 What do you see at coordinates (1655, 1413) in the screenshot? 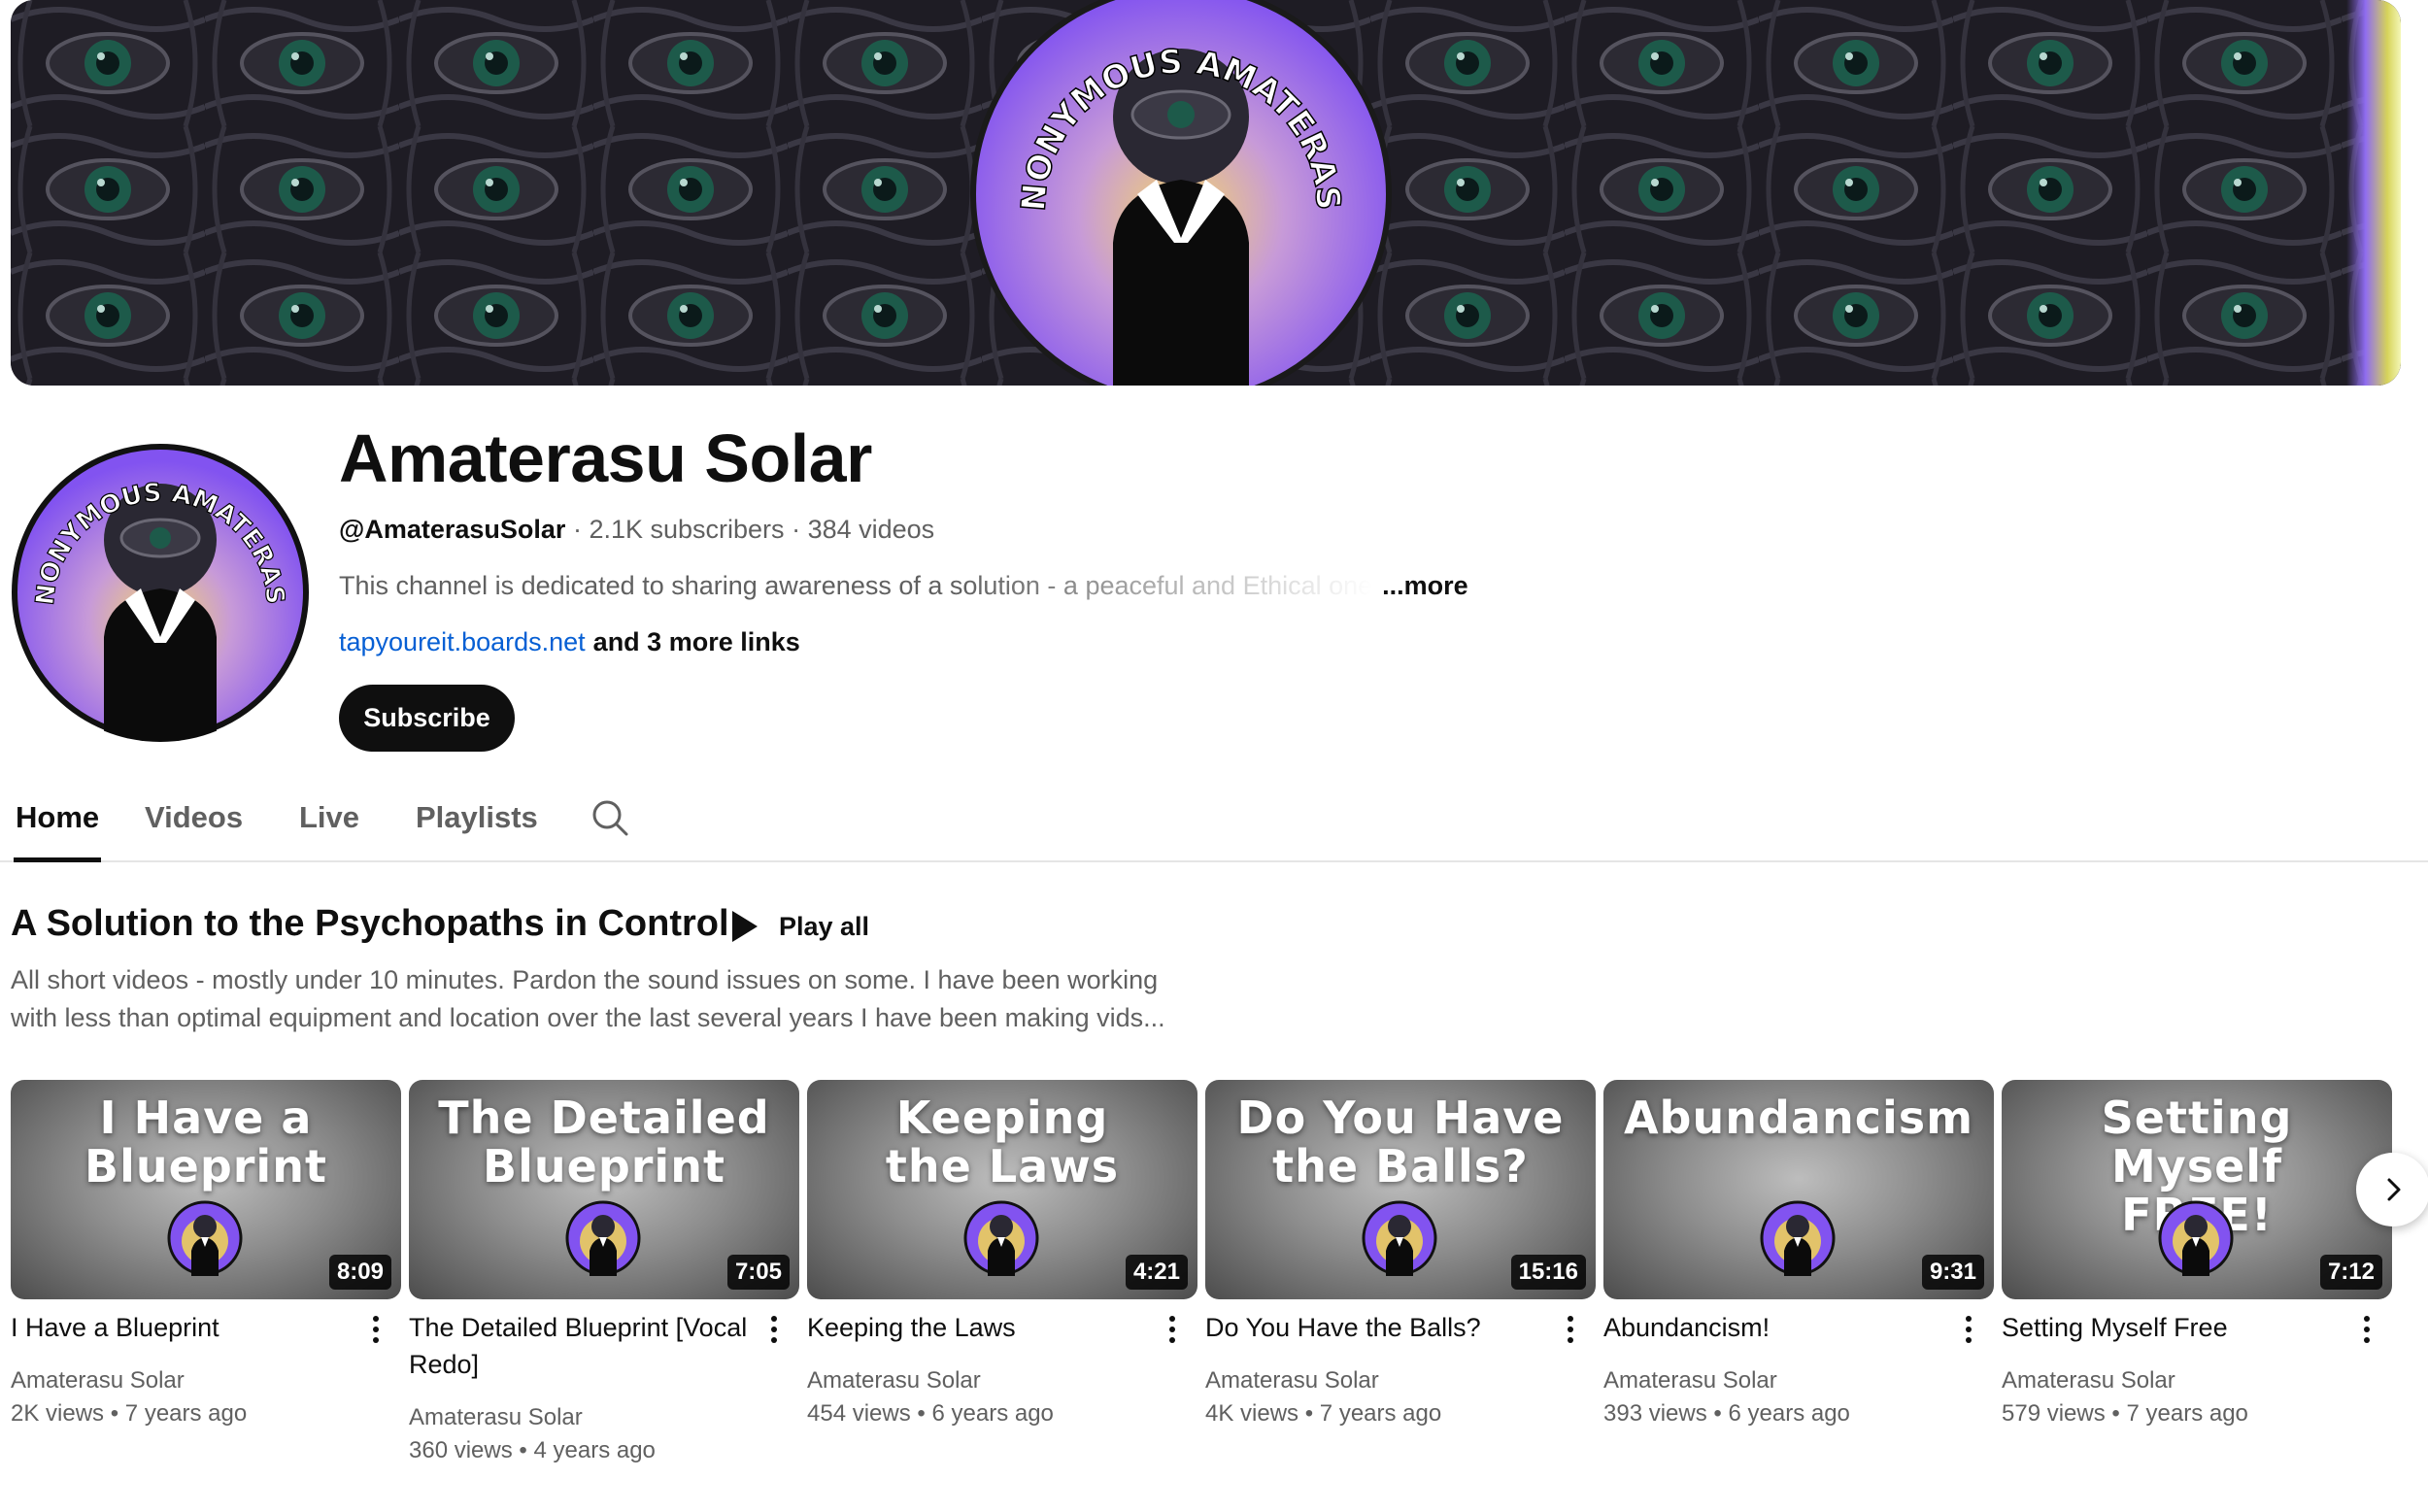
I see `view-count: 393 views` at bounding box center [1655, 1413].